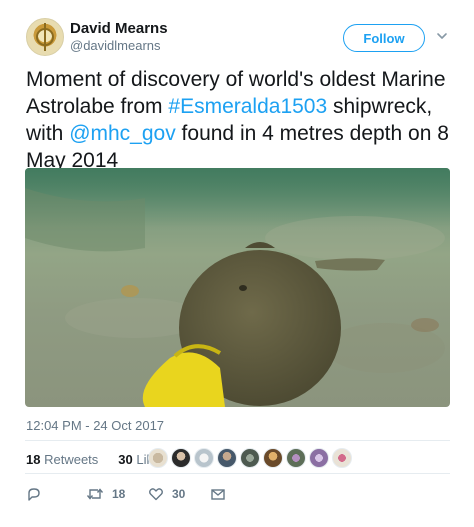 Image resolution: width=474 pixels, height=527 pixels. Describe the element at coordinates (218, 494) in the screenshot. I see `envelope-icon` at that location.